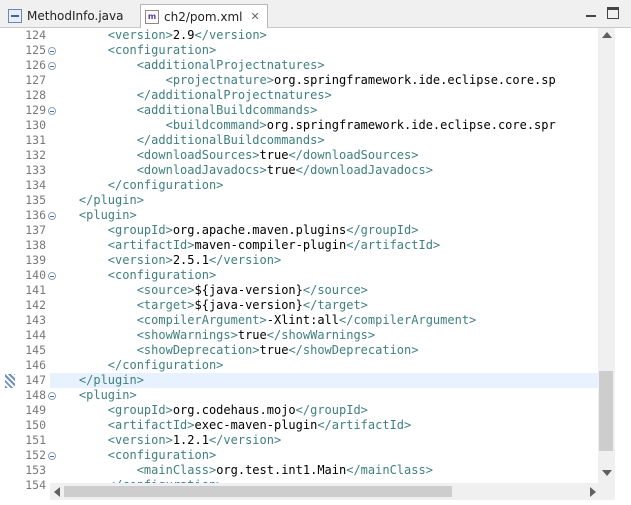 This screenshot has width=631, height=505. Describe the element at coordinates (593, 492) in the screenshot. I see `scroll-right-icon` at that location.